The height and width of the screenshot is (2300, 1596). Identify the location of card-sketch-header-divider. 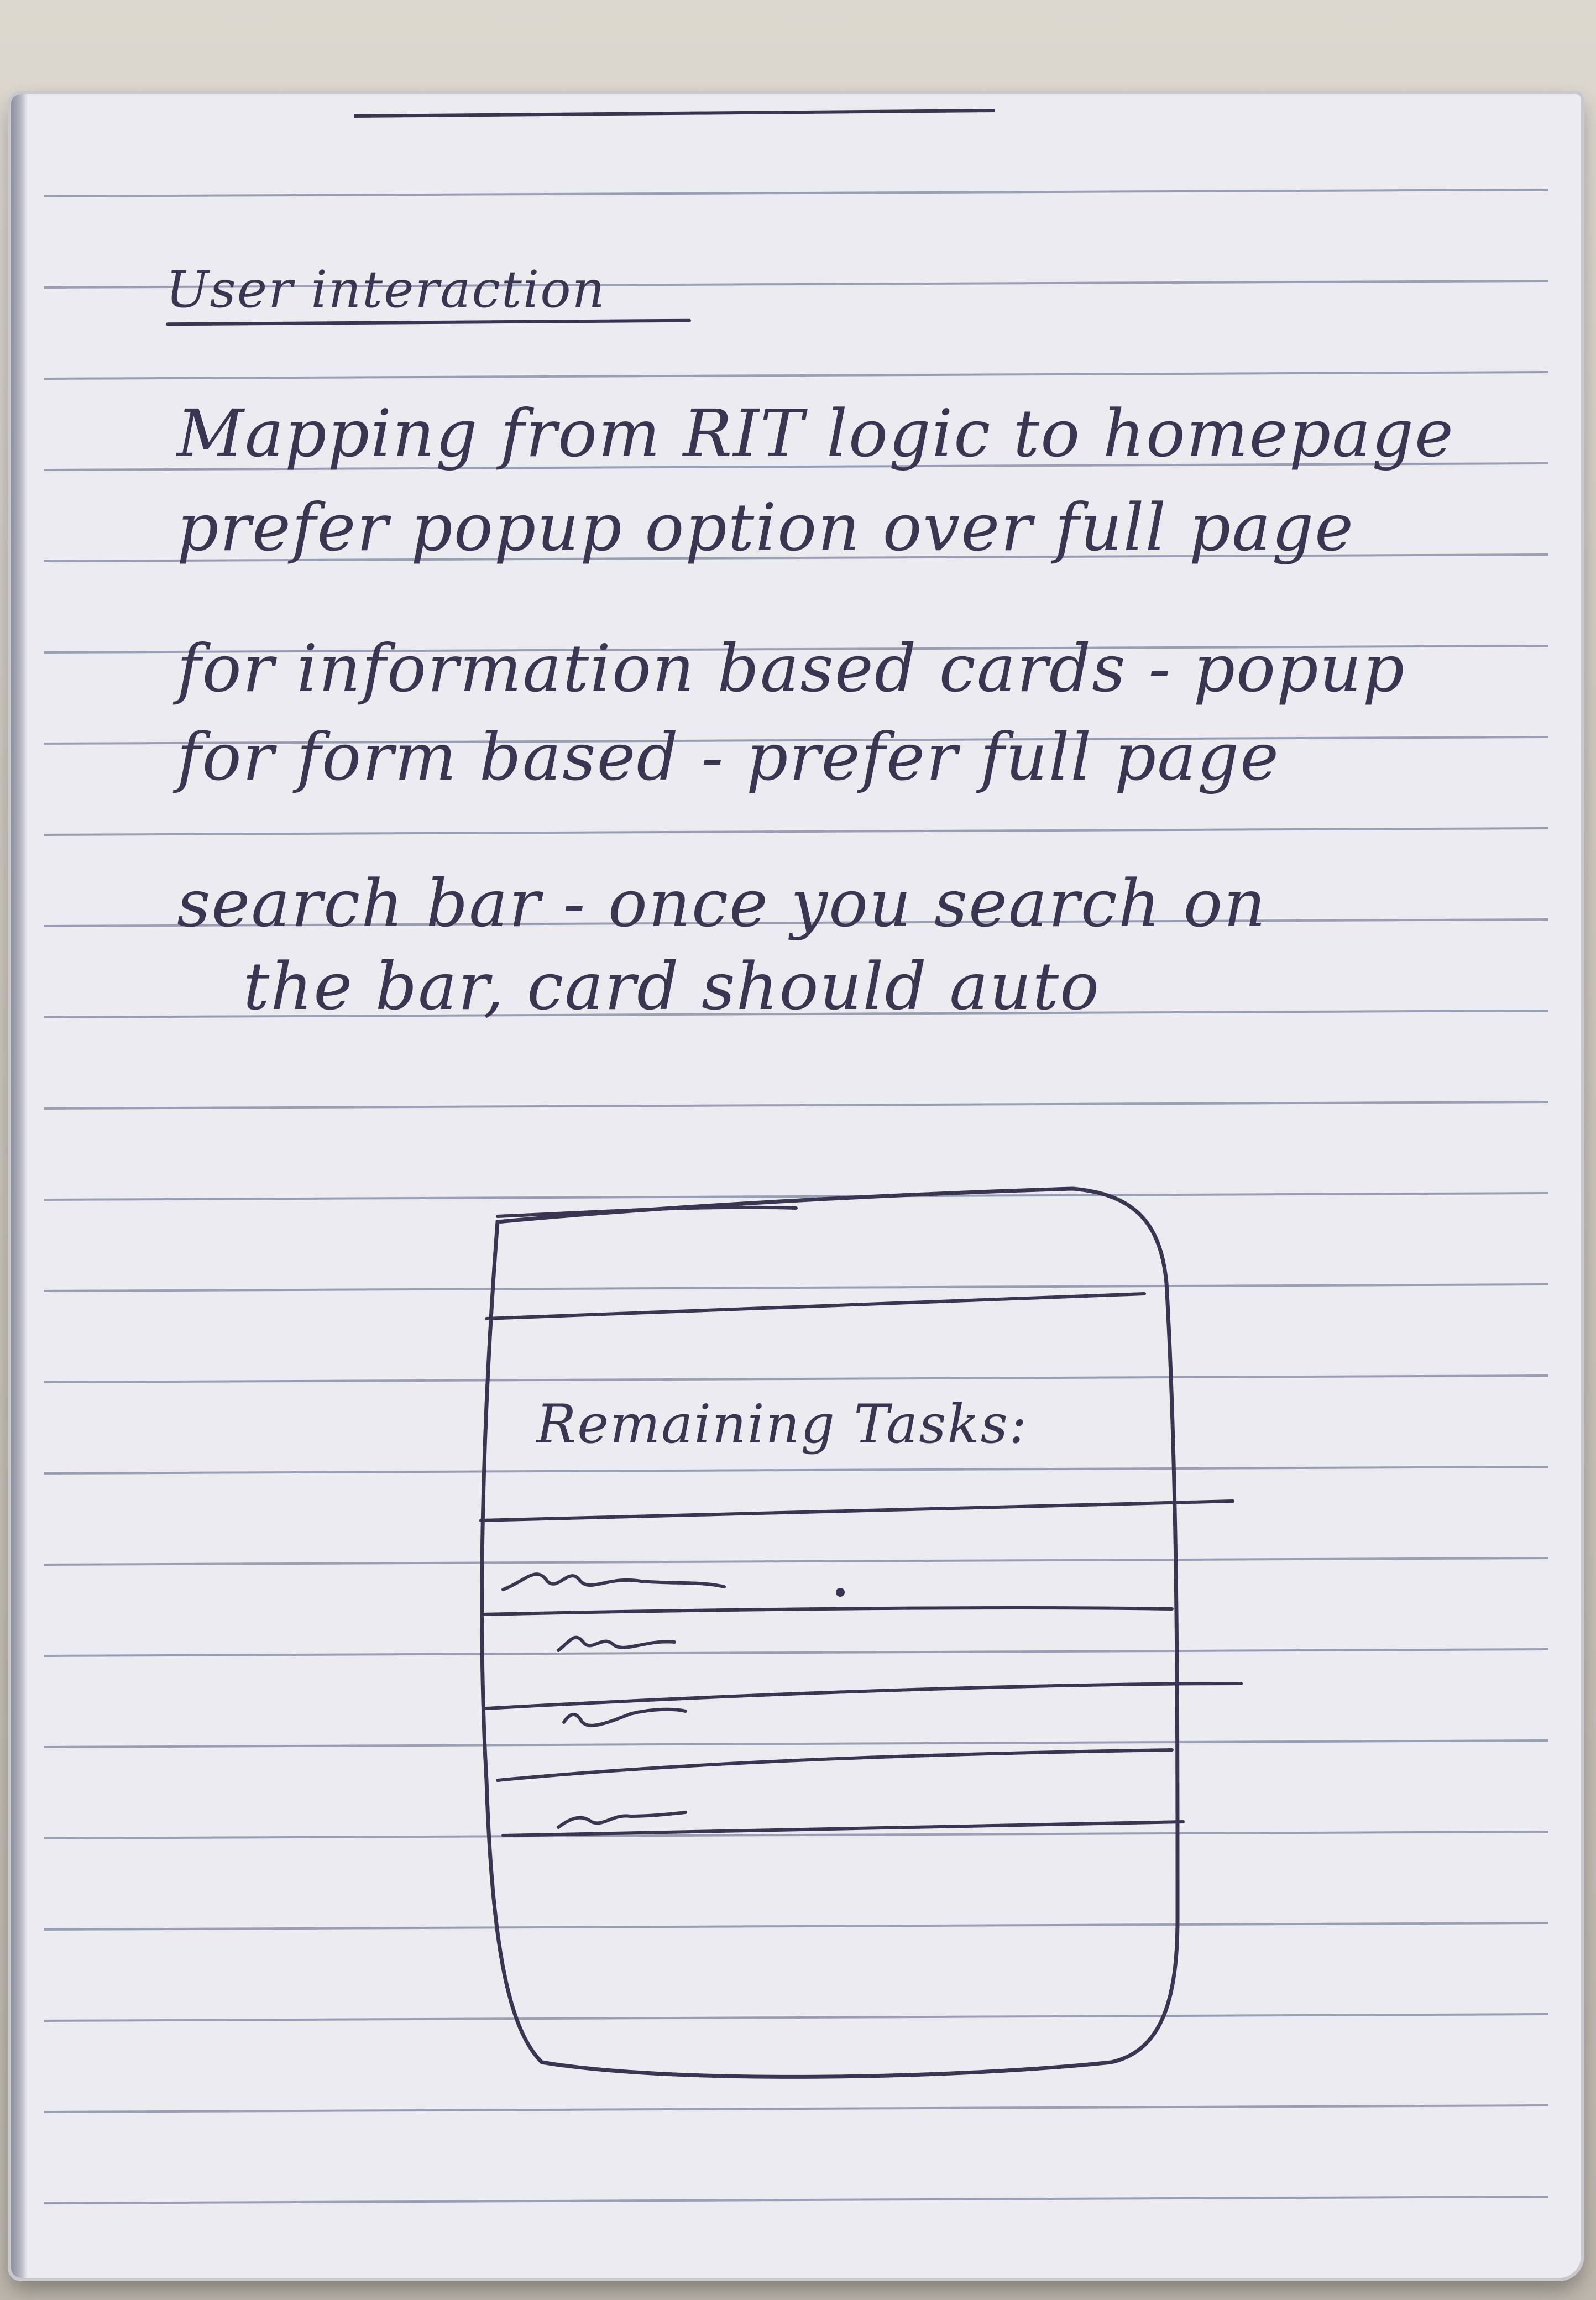
(815, 1306).